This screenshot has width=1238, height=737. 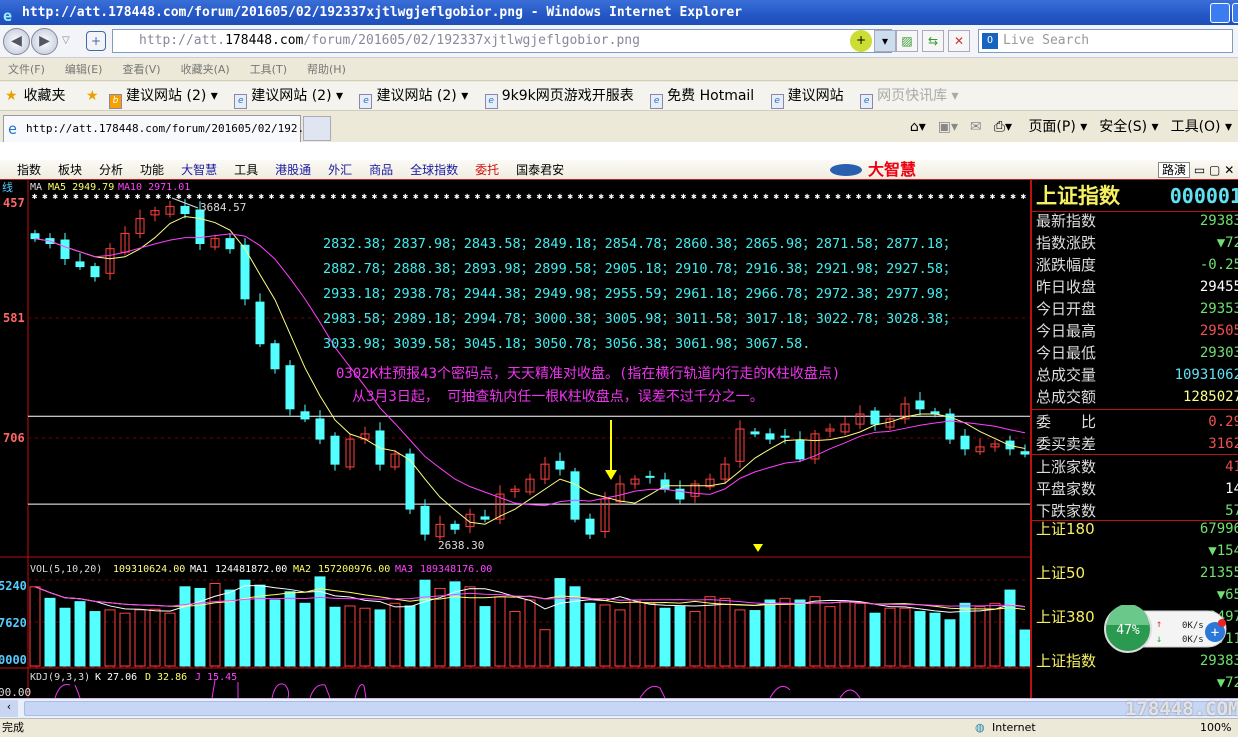 I want to click on app-minimize-button: ▭, so click(x=1199, y=170).